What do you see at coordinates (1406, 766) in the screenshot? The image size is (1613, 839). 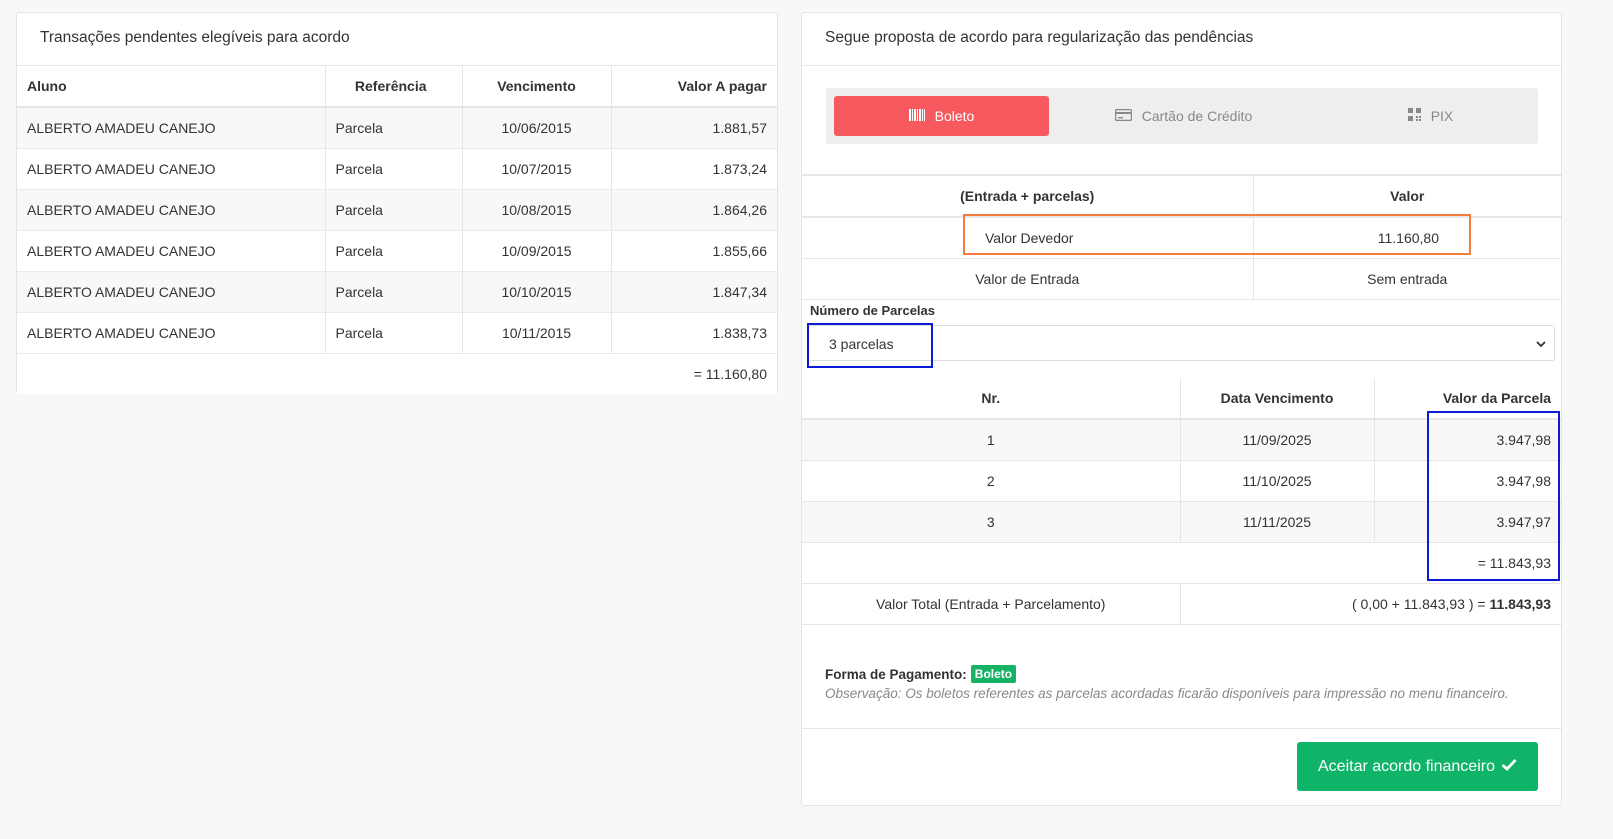 I see `accept-agreement-label: Aceitar acordo financeiro` at bounding box center [1406, 766].